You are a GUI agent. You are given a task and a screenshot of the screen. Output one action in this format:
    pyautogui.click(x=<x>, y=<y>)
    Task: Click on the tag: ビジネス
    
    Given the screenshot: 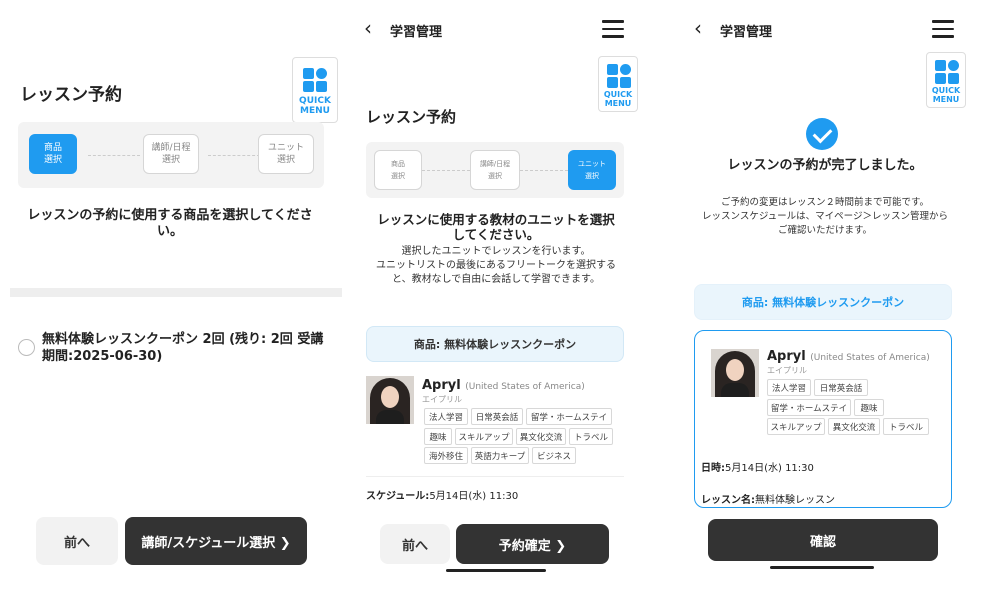 What is the action you would take?
    pyautogui.click(x=554, y=455)
    